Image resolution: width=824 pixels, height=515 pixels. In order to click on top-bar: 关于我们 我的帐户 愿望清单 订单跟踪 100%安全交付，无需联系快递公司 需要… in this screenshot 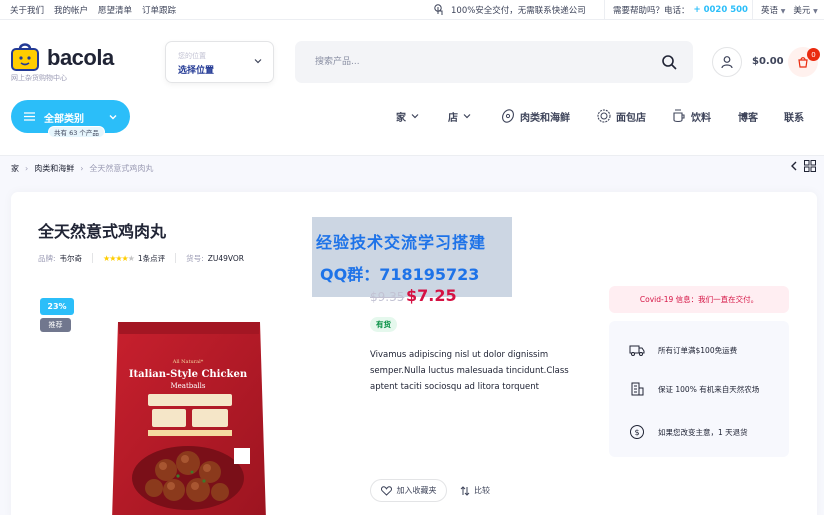, I will do `click(412, 10)`.